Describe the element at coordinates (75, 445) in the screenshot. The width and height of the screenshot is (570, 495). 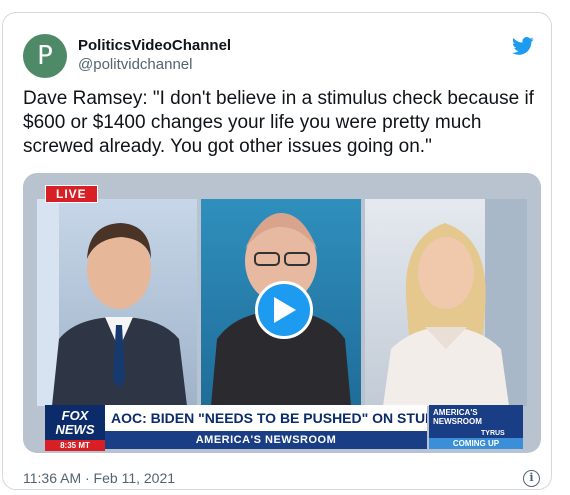
I see `broadcast-clock: 8:35 MT` at that location.